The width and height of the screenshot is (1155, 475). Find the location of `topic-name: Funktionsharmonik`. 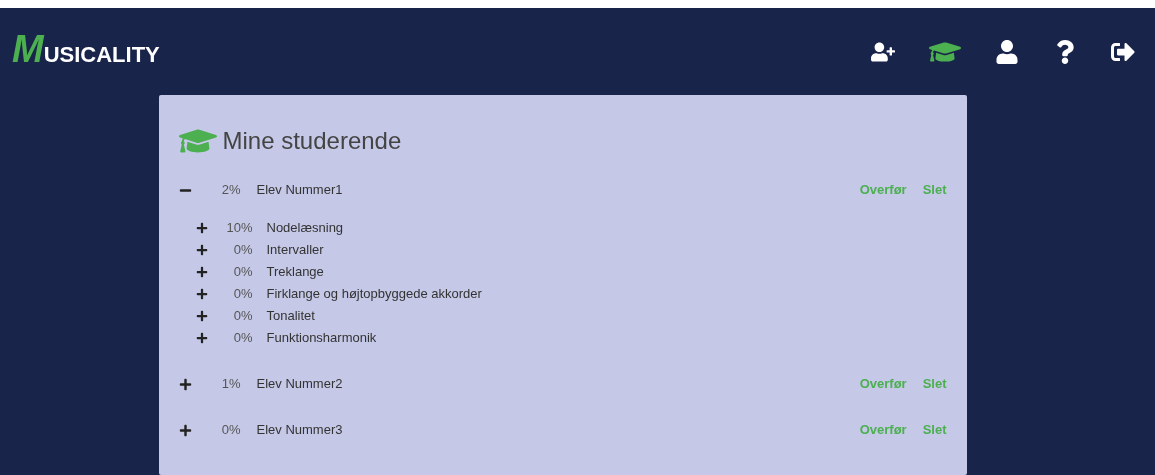

topic-name: Funktionsharmonik is located at coordinates (321, 338).